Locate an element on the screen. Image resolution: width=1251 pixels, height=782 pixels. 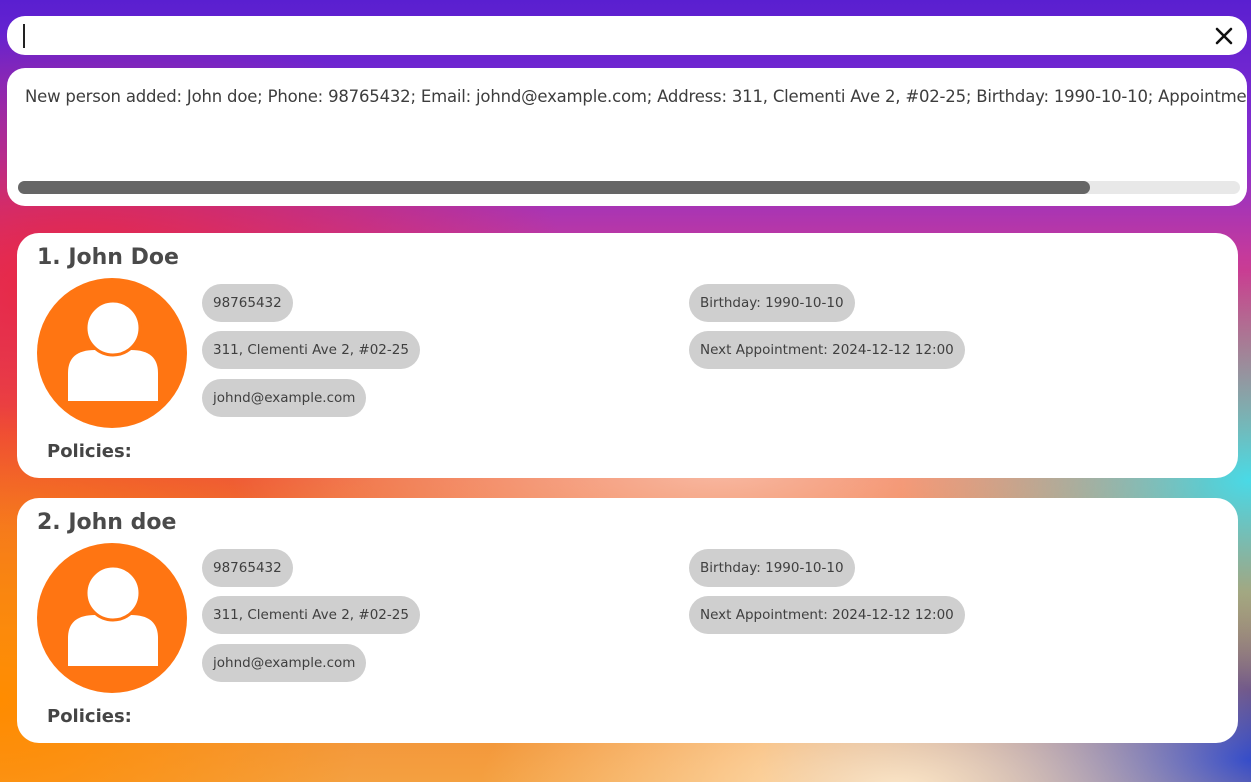
close-icon is located at coordinates (1224, 36).